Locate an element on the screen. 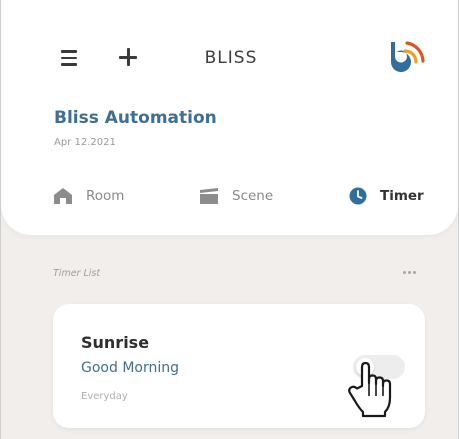 The height and width of the screenshot is (439, 459). tab-scene-label: Scene is located at coordinates (253, 196).